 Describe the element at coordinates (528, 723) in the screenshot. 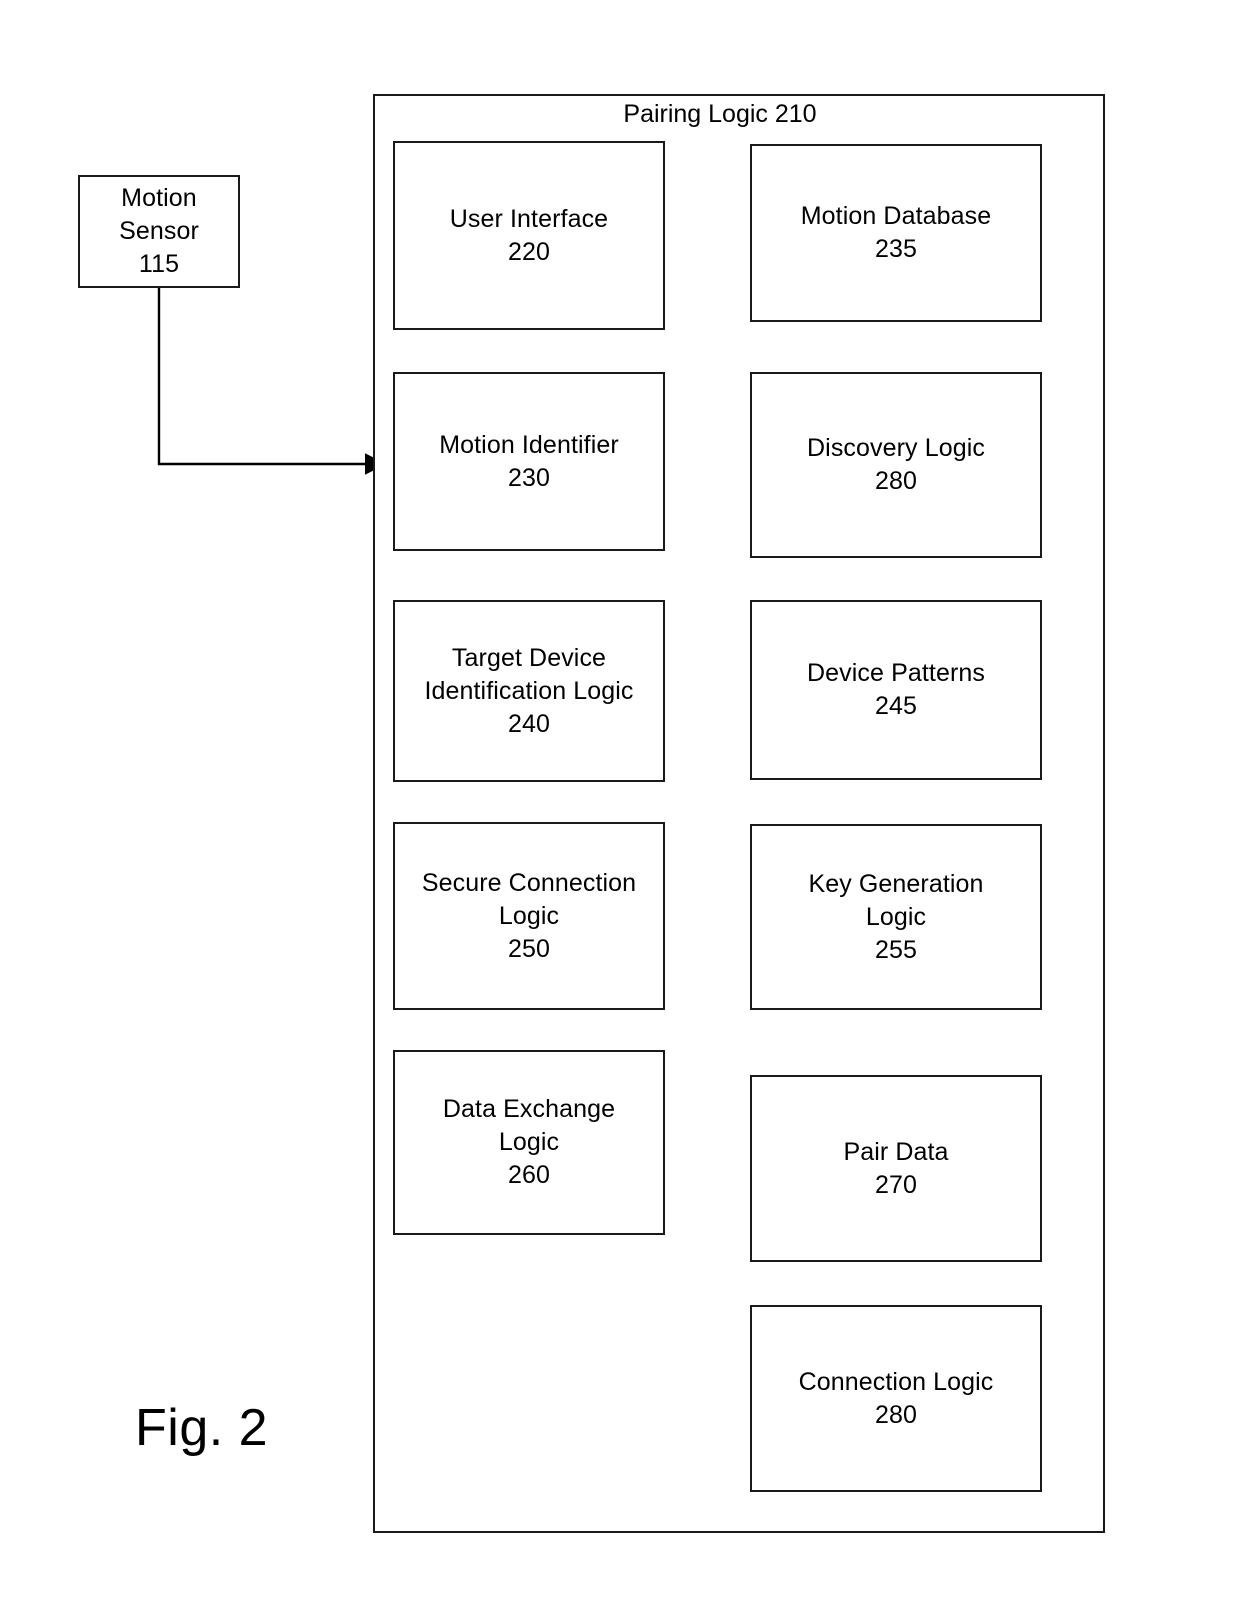

I see `block-target-device-ref: 240` at that location.